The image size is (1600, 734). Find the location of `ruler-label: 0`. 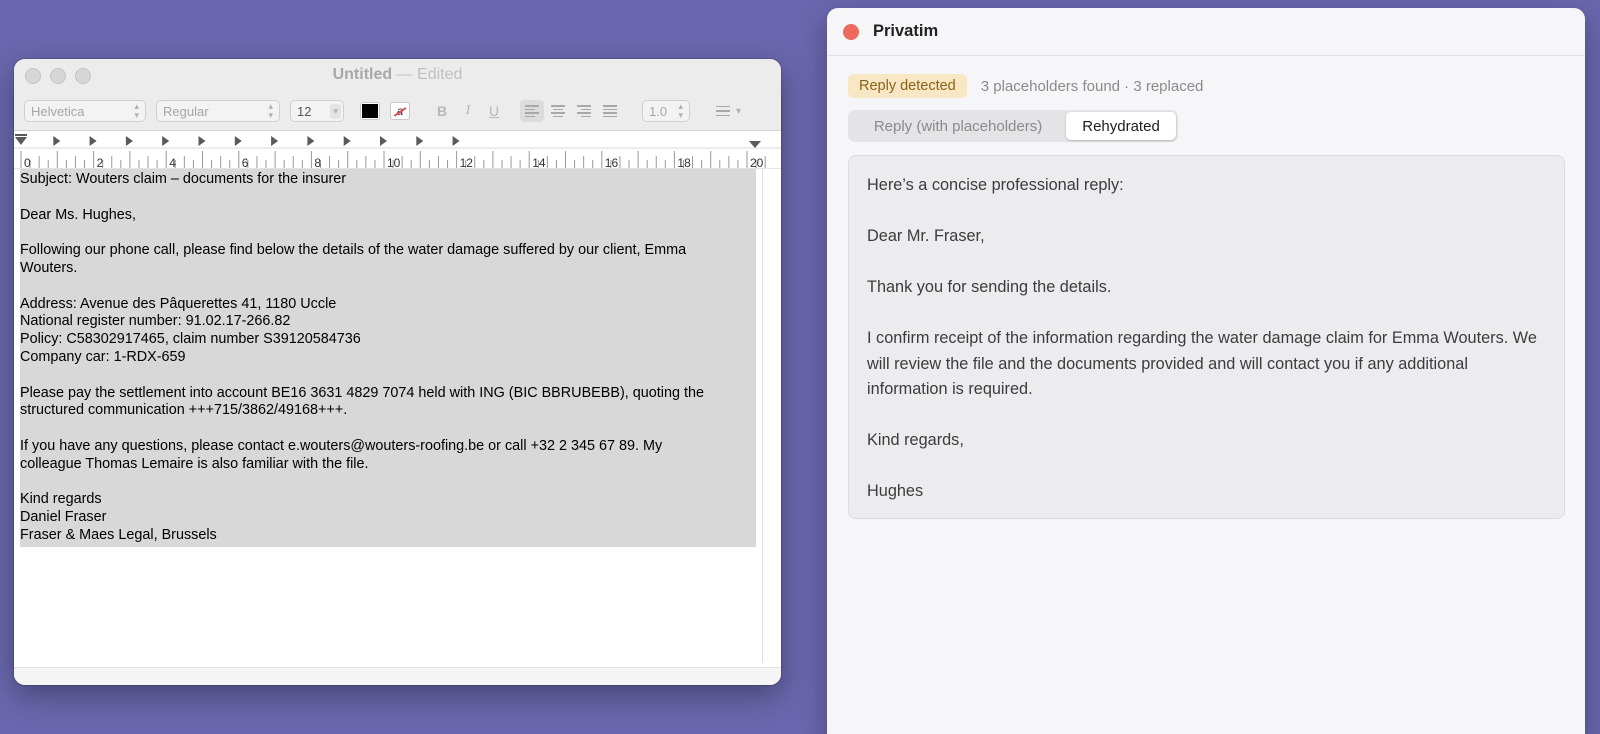

ruler-label: 0 is located at coordinates (27, 162).